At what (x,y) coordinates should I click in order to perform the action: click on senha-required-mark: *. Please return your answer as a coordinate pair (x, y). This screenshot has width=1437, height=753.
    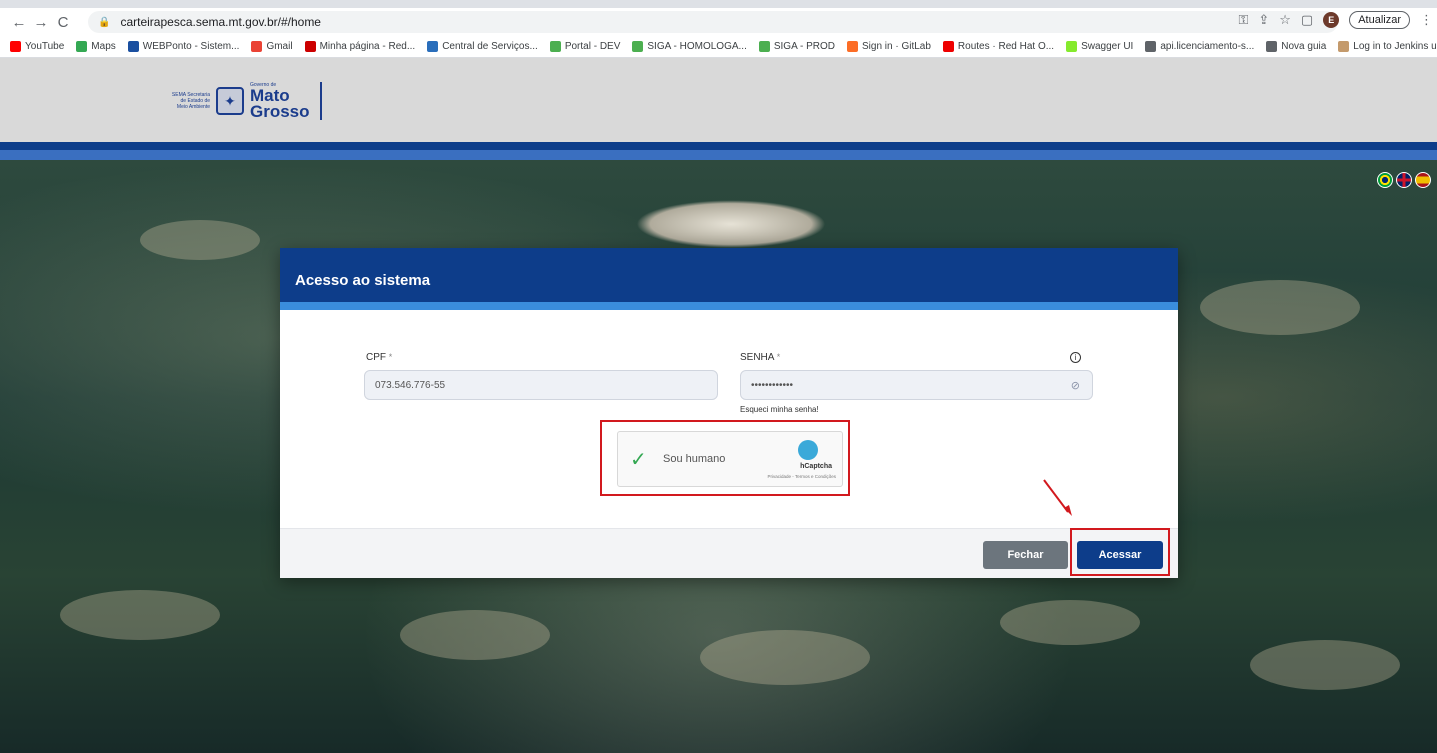
    Looking at the image, I should click on (778, 357).